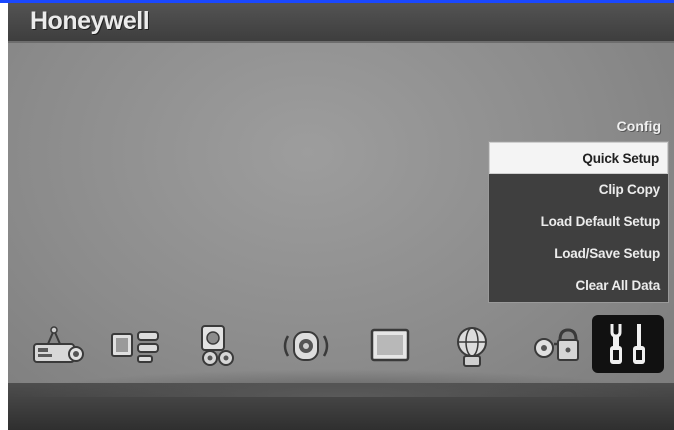  What do you see at coordinates (578, 254) in the screenshot?
I see `menu-item-load-save-setup: Load/Save Setup` at bounding box center [578, 254].